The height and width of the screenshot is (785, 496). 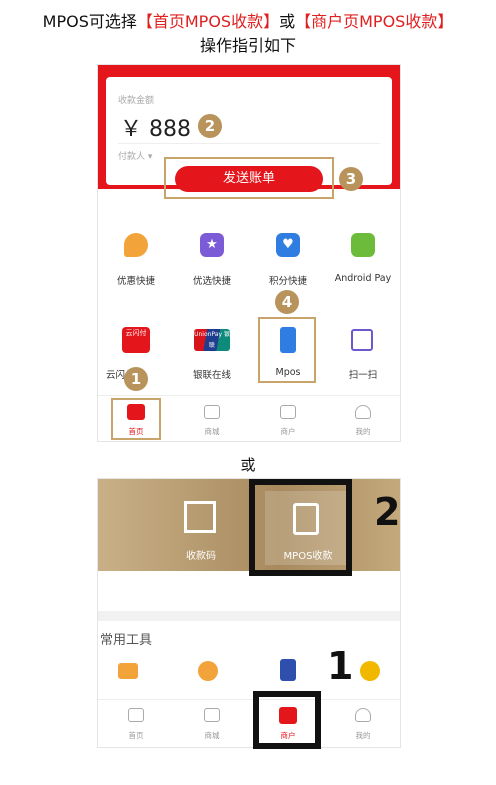 I want to click on step-badge-3: 3, so click(x=351, y=179).